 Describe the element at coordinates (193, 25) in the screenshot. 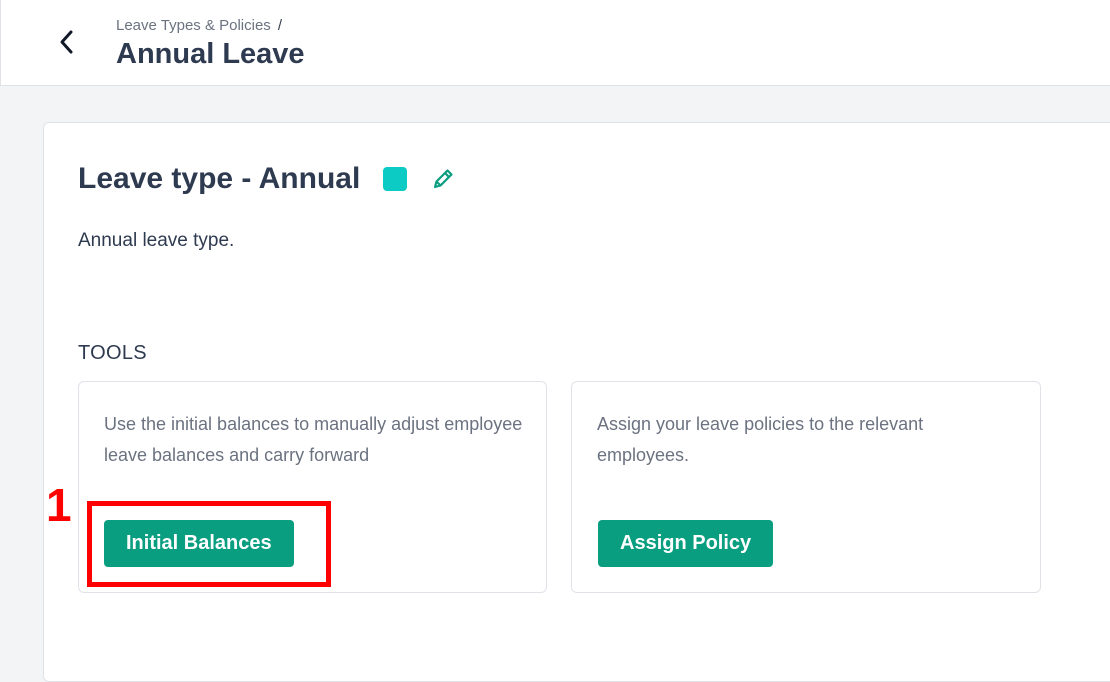

I see `breadcrumb-link-leave-types: Leave Types & Policies` at that location.